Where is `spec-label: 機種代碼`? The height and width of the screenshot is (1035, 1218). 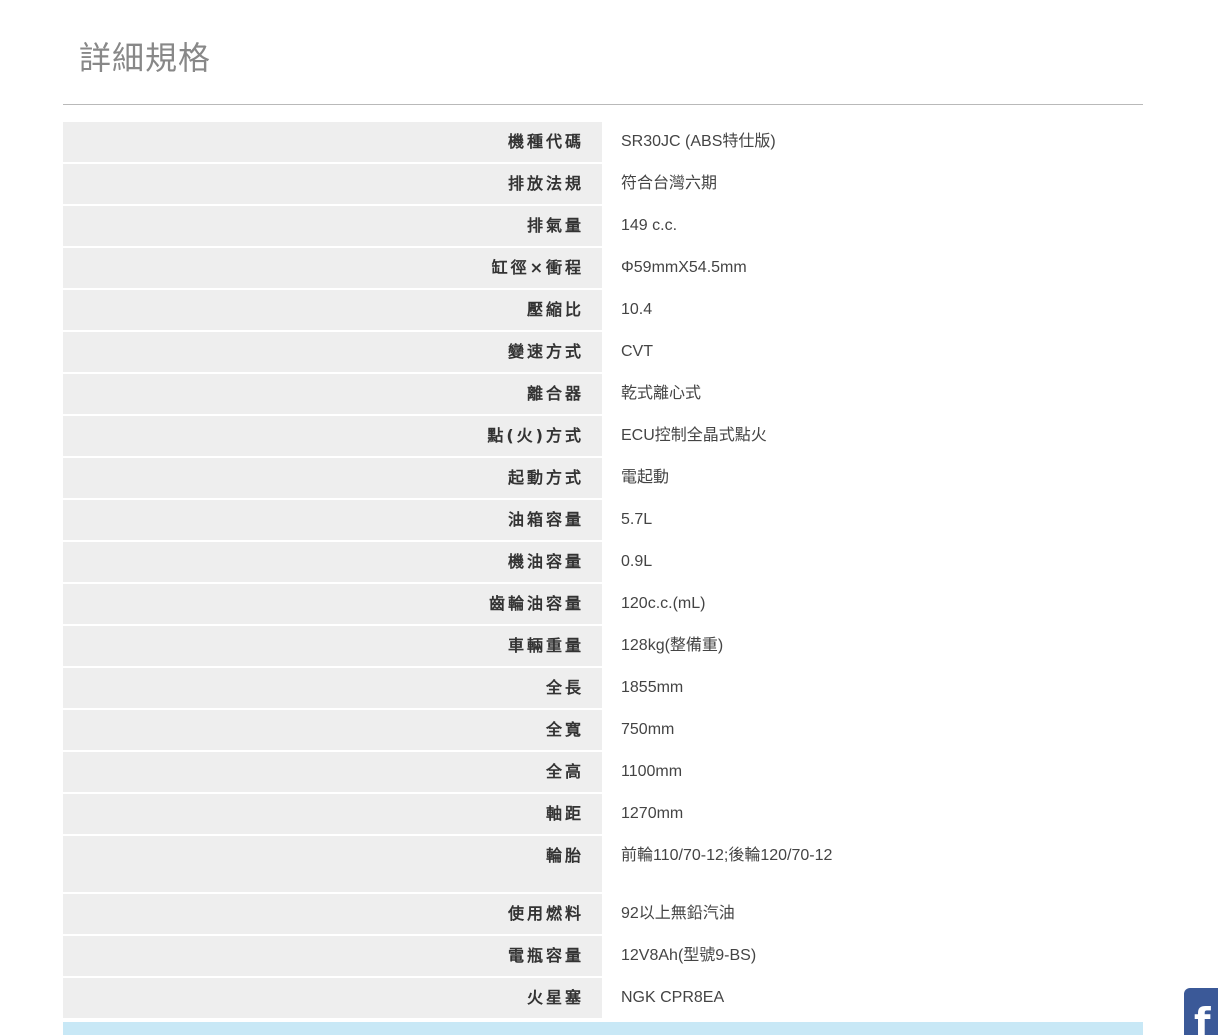 spec-label: 機種代碼 is located at coordinates (332, 142).